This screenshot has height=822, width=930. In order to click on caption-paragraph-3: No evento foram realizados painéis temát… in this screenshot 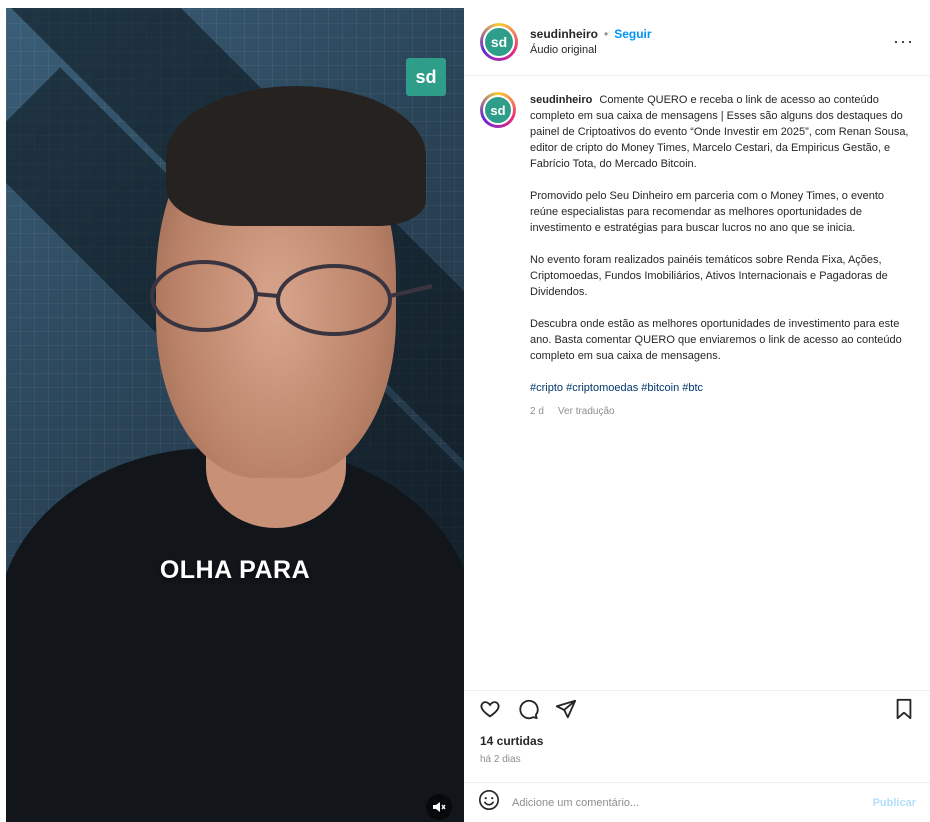, I will do `click(709, 276)`.